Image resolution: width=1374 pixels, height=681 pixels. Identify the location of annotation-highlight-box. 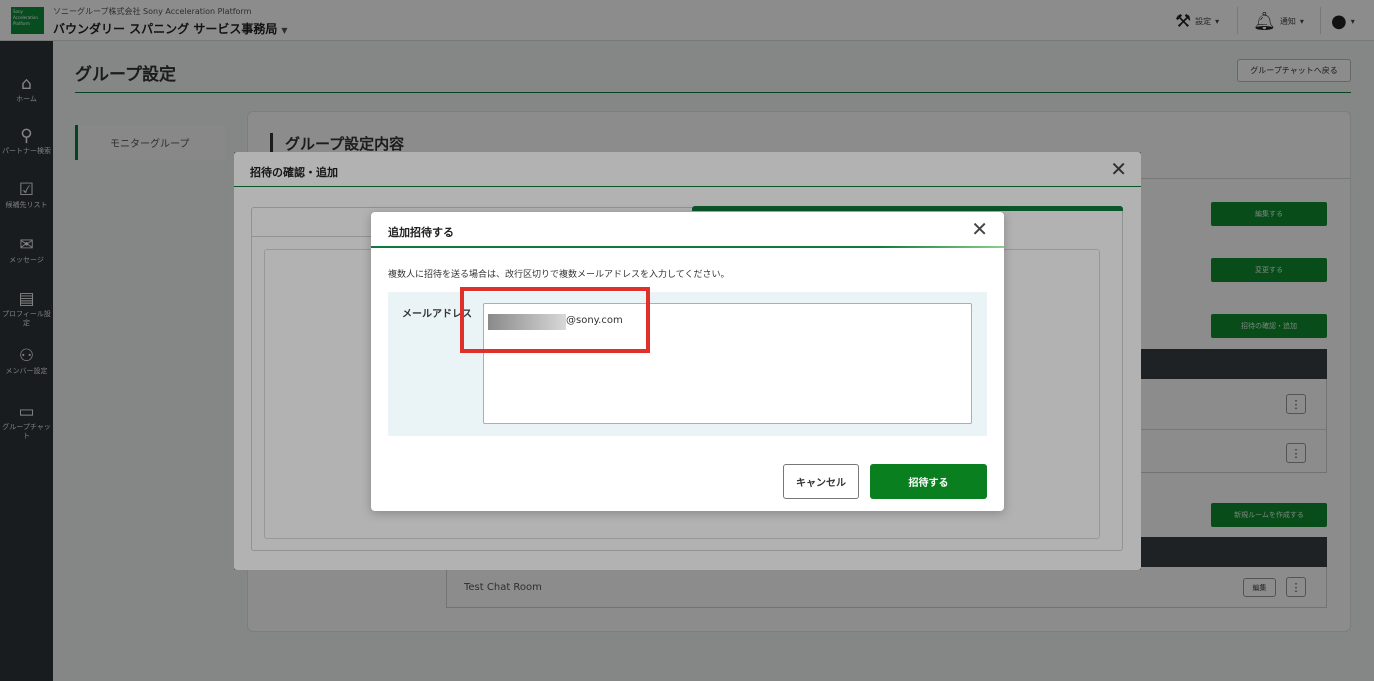
(555, 320).